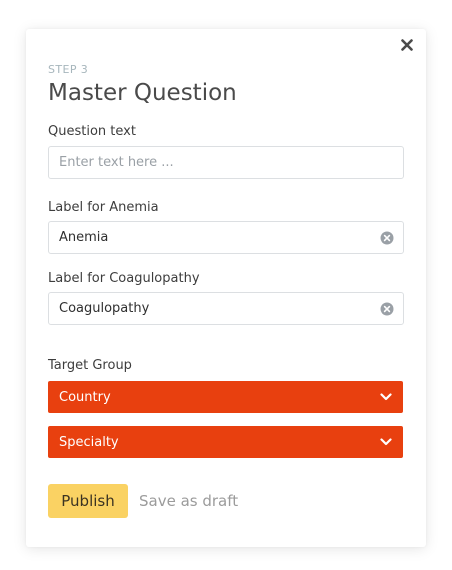 The height and width of the screenshot is (570, 452). What do you see at coordinates (226, 308) in the screenshot?
I see `coagulopathy-input: Coagulopathy` at bounding box center [226, 308].